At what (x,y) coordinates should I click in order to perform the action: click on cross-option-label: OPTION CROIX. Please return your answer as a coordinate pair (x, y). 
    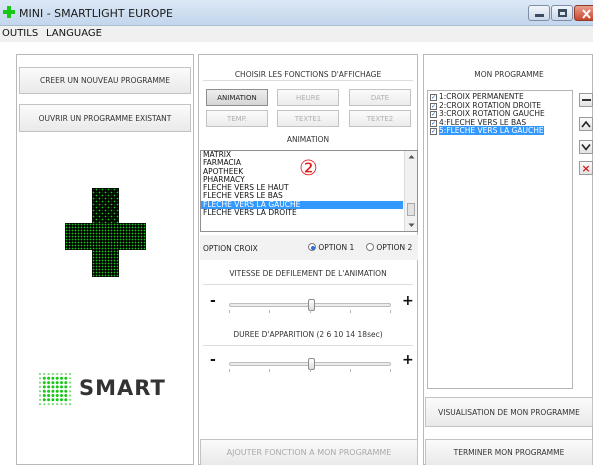
    Looking at the image, I should click on (230, 248).